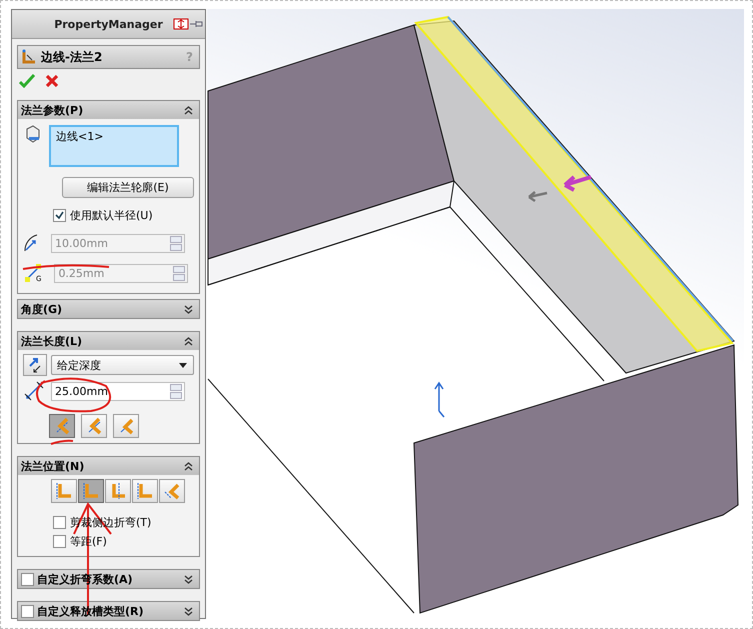 The image size is (753, 629). I want to click on spinner-arrows-icon, so click(176, 391).